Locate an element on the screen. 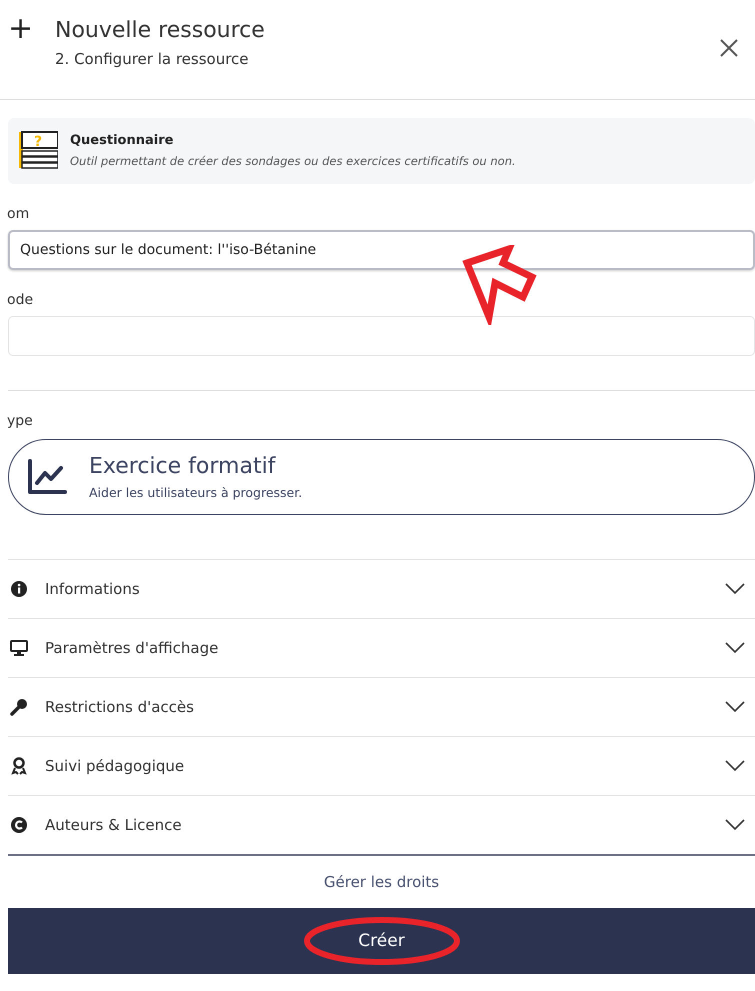 Image resolution: width=755 pixels, height=991 pixels. type-title: Exercice formatif is located at coordinates (183, 466).